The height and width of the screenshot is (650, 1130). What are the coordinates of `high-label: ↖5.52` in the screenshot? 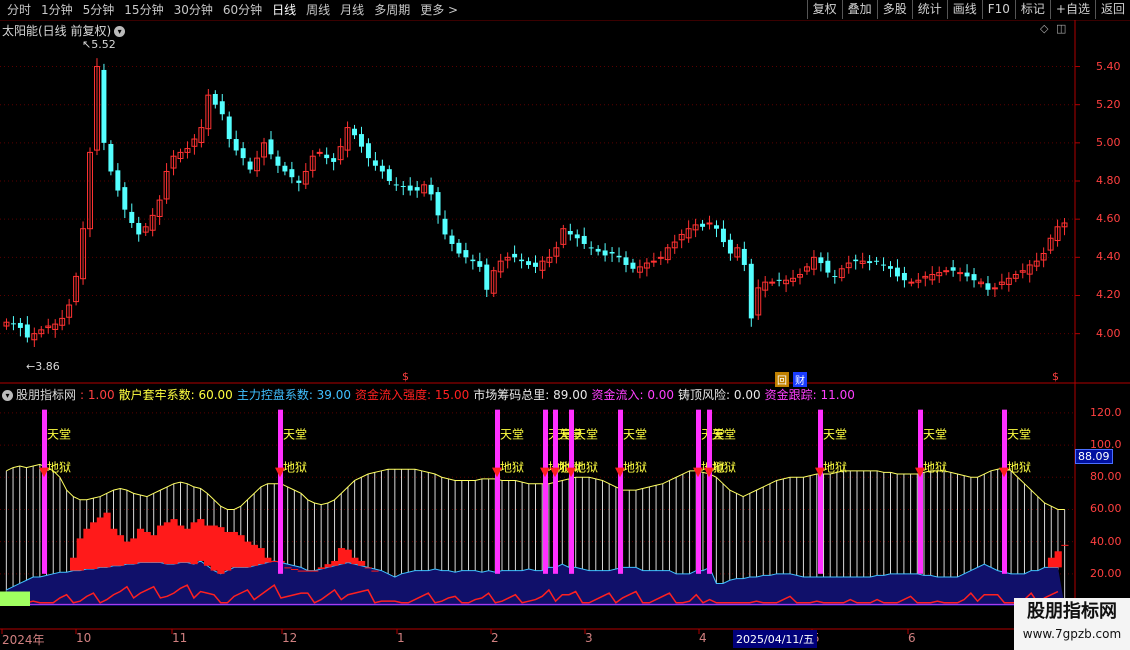 It's located at (99, 44).